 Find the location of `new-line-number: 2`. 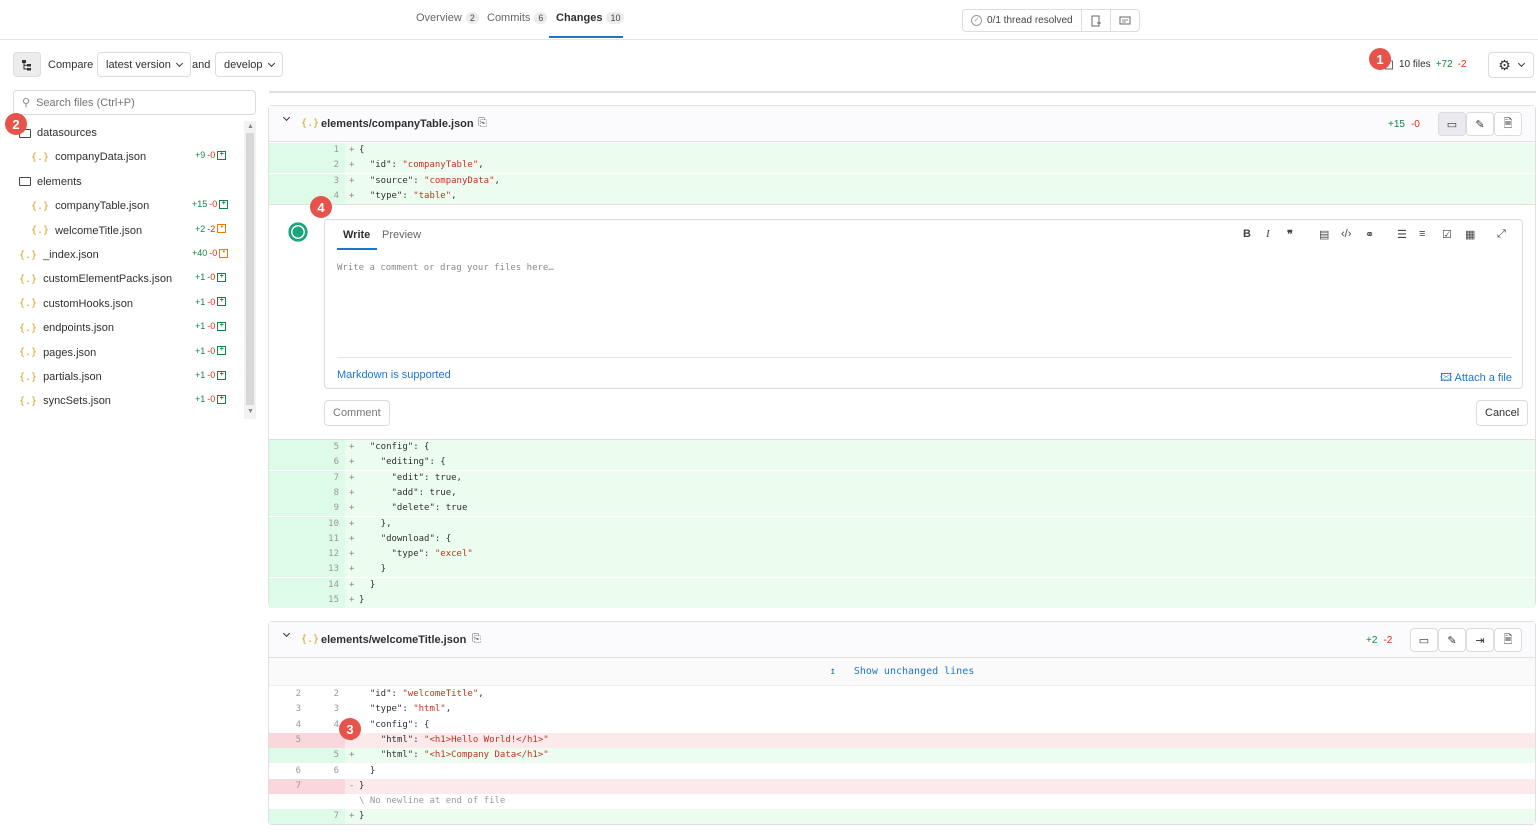

new-line-number: 2 is located at coordinates (326, 166).